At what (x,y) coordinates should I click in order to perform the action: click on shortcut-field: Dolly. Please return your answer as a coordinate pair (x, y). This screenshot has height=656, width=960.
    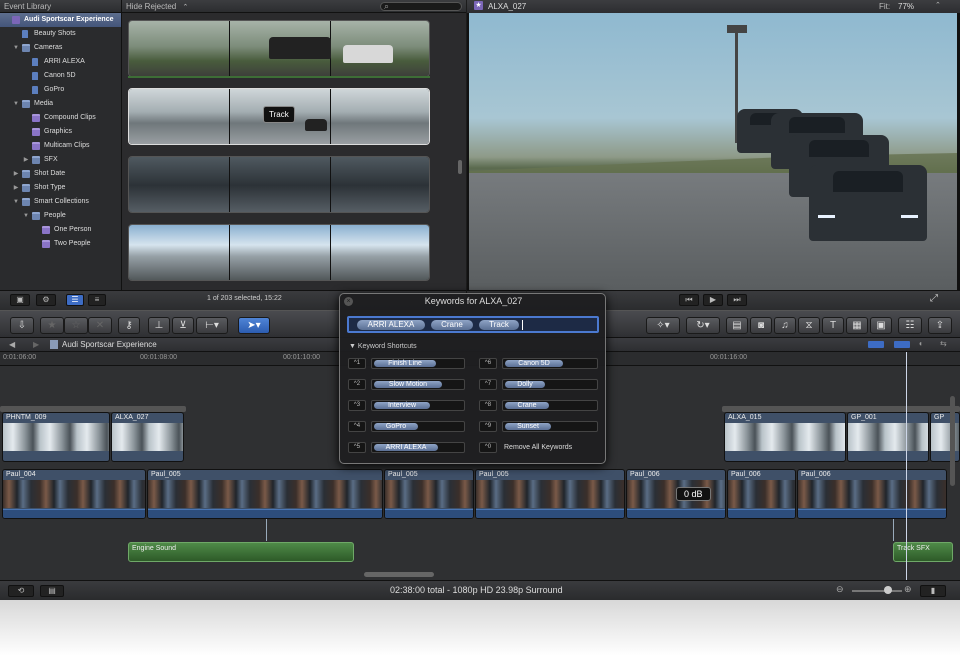
    Looking at the image, I should click on (550, 384).